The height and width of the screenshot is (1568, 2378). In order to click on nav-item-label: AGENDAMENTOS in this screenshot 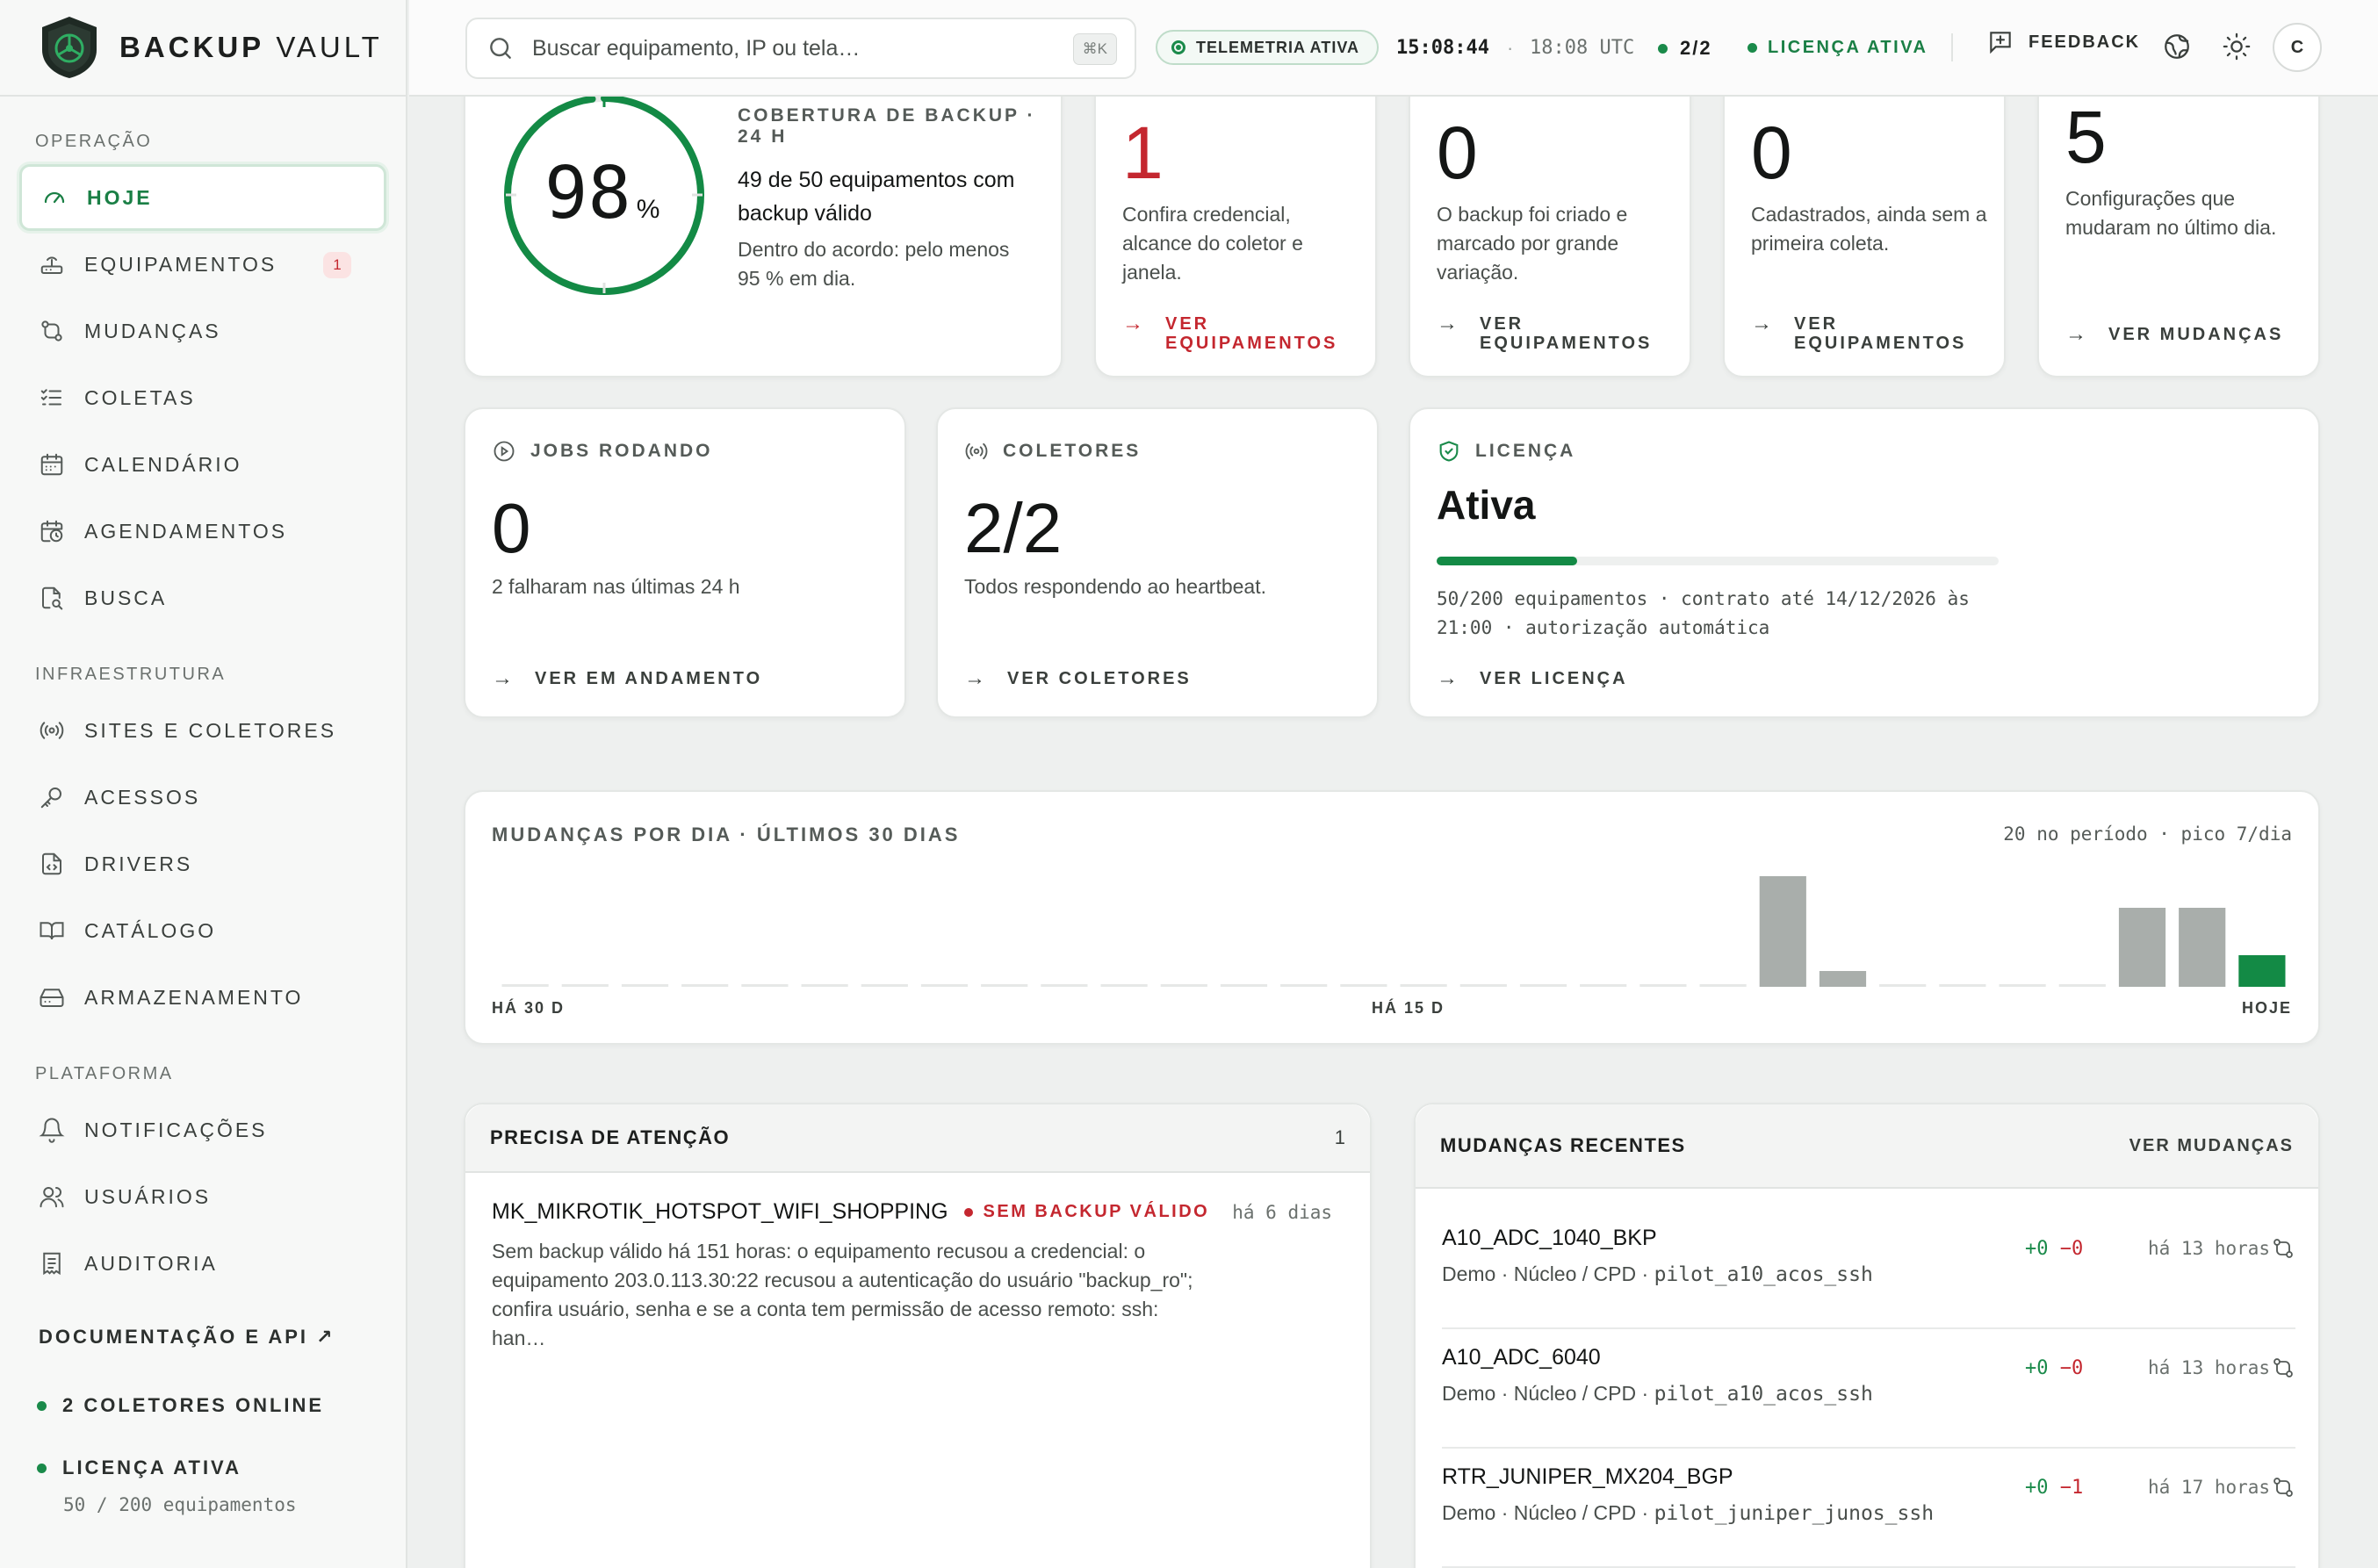, I will do `click(186, 531)`.